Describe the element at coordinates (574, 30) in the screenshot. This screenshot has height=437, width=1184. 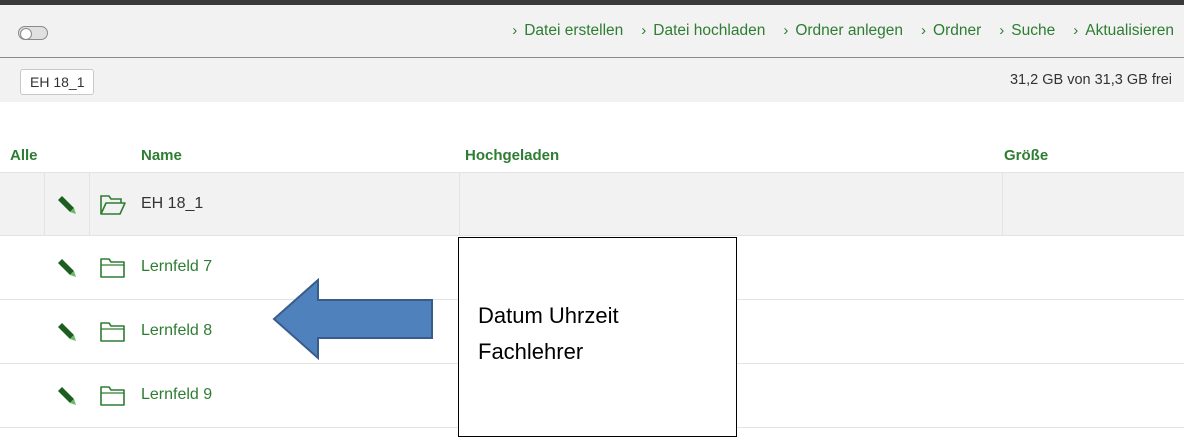
I see `create-file-label: Datei erstellen` at that location.